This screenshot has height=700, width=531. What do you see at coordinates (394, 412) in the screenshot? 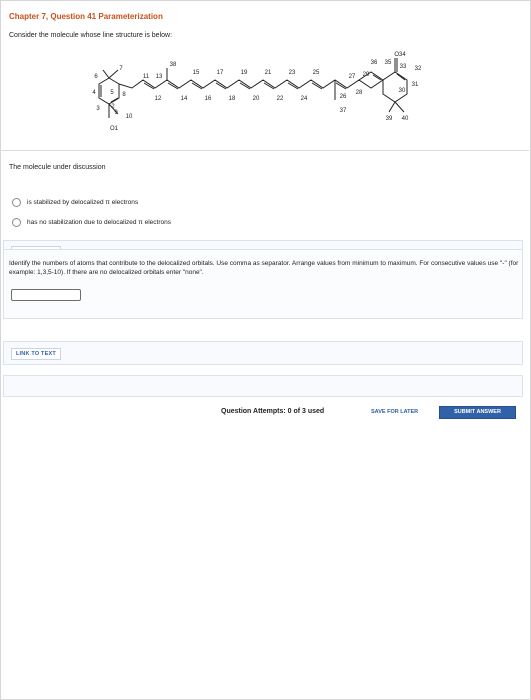
I see `save-for-later-button: SAVE FOR LATER` at bounding box center [394, 412].